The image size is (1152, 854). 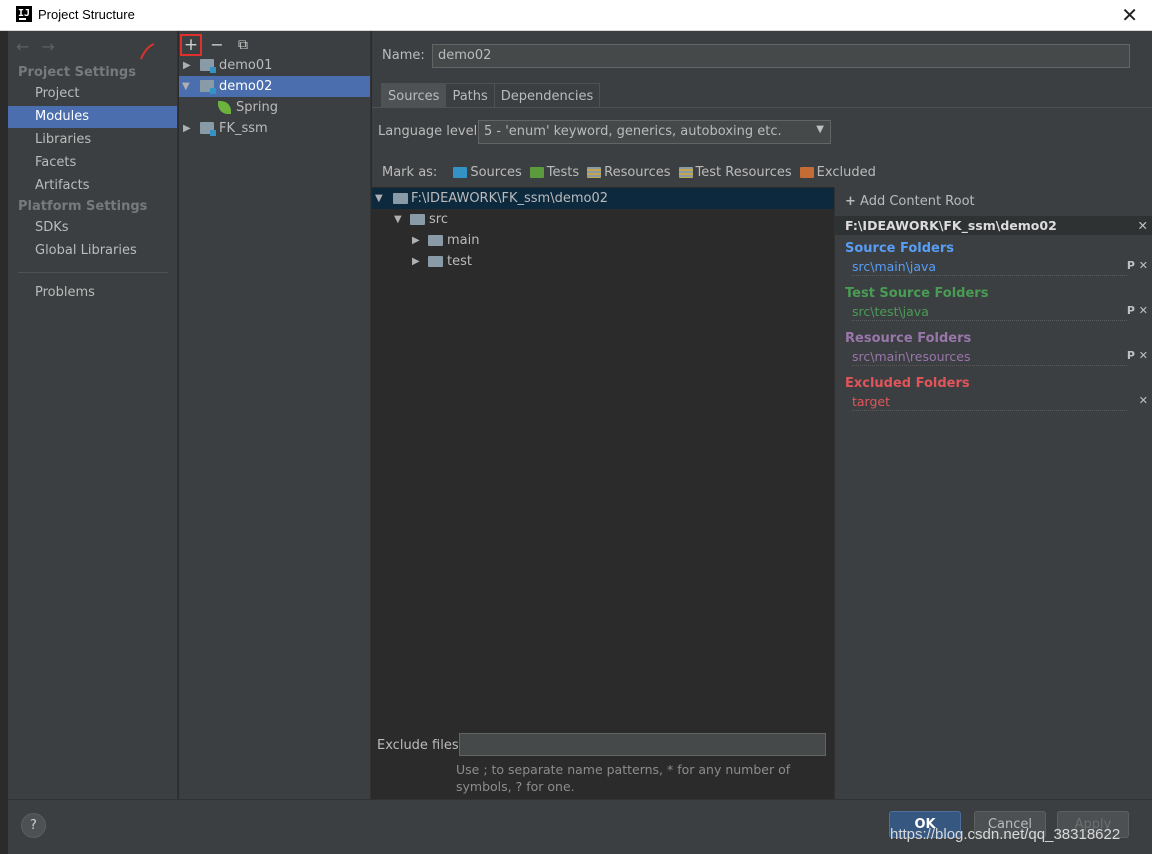 I want to click on module-tabs: Sources Paths Dependencies, so click(x=491, y=95).